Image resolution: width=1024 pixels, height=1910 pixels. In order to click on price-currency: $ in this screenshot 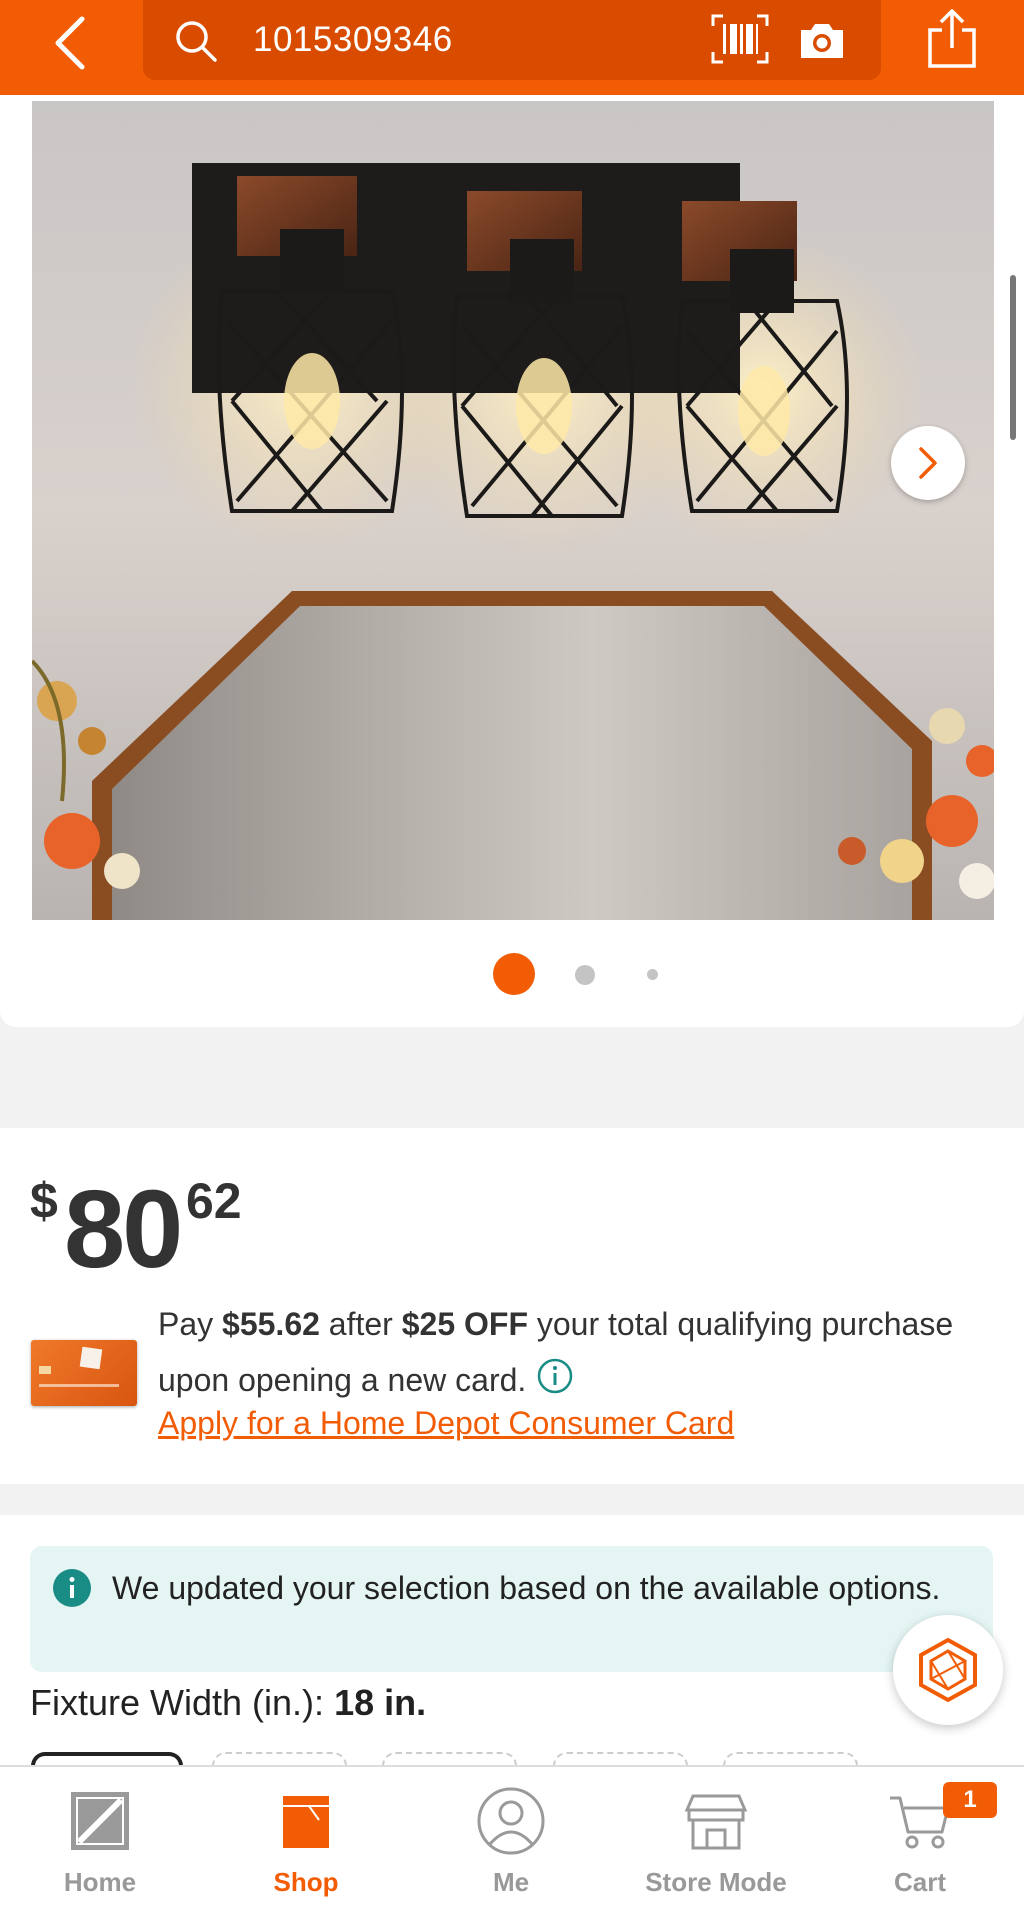, I will do `click(44, 1201)`.